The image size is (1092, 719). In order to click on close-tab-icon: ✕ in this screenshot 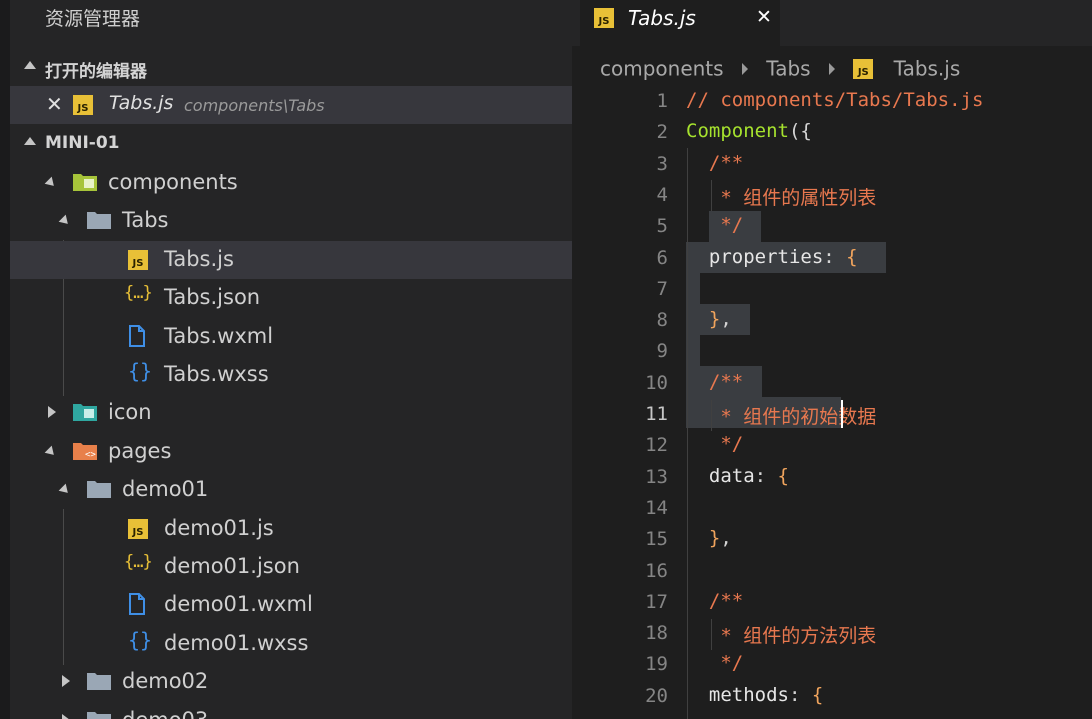, I will do `click(764, 17)`.